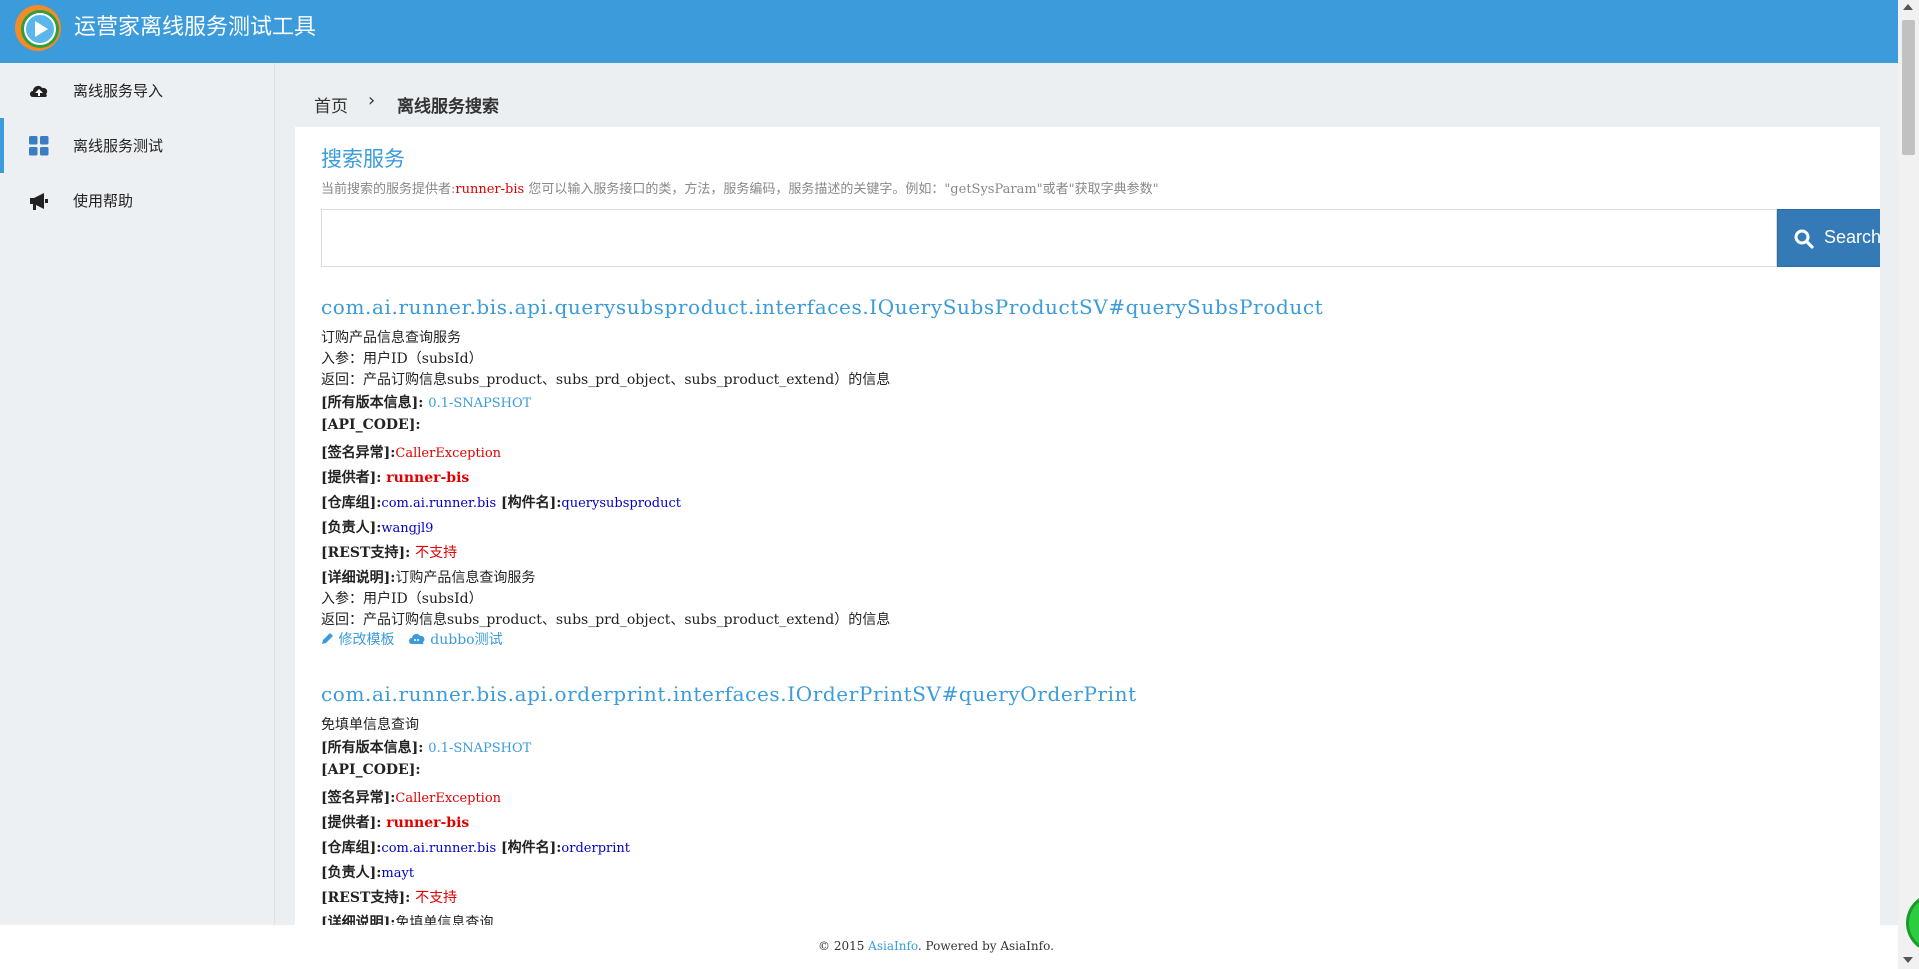 The height and width of the screenshot is (969, 1919). I want to click on hint-prefix: 当前搜索的服务提供者:, so click(388, 189).